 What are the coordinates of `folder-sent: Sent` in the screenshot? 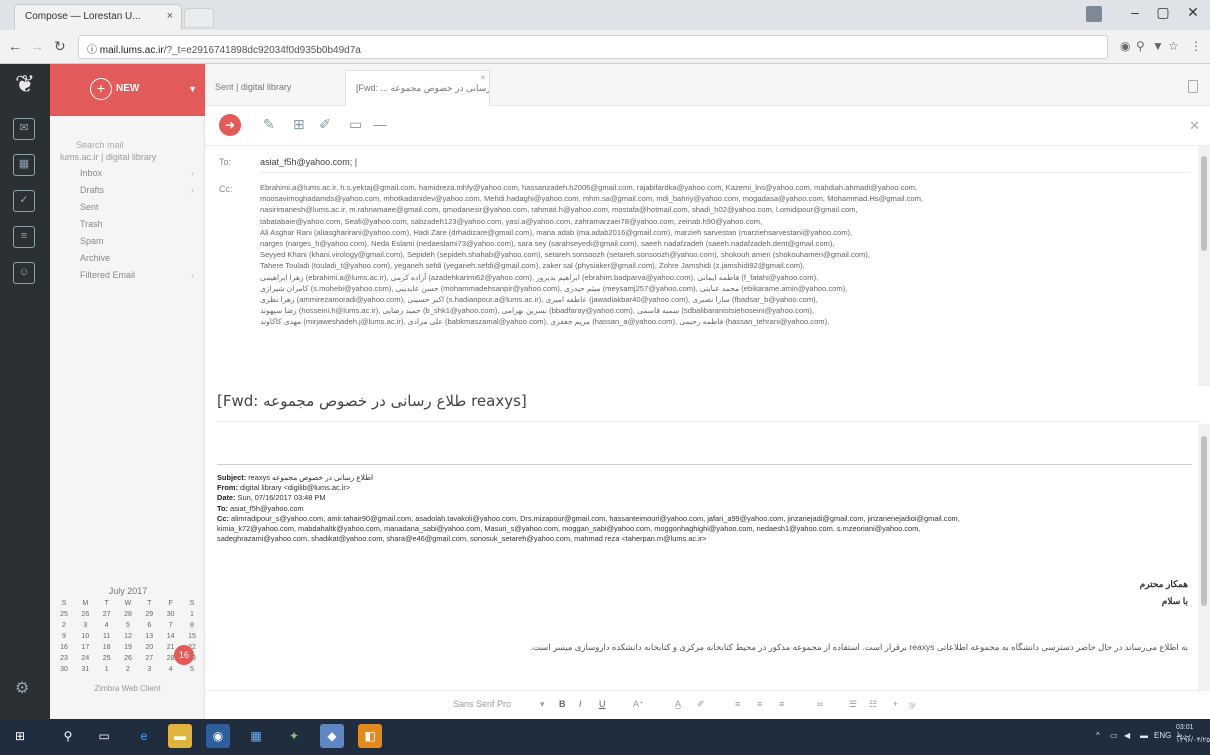 It's located at (140, 210).